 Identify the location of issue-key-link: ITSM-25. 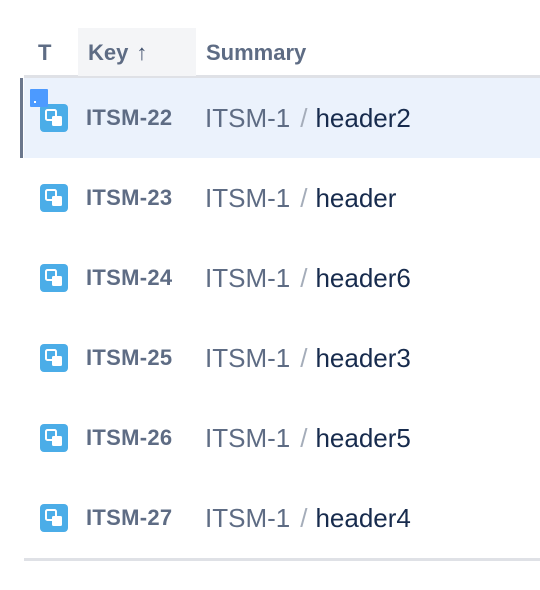
(129, 358).